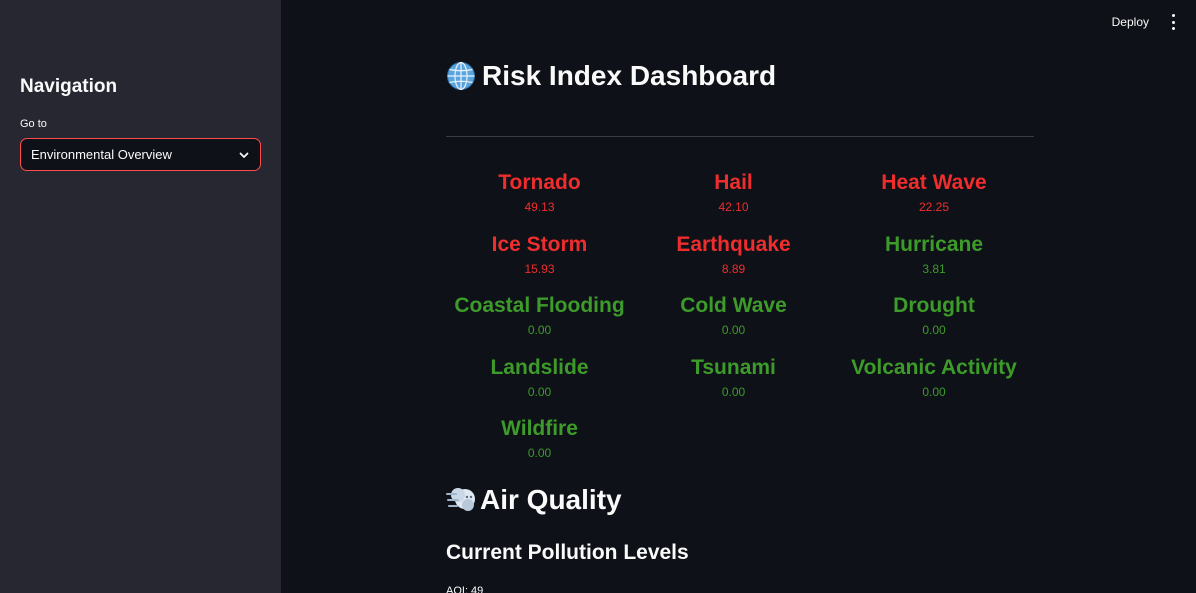 The image size is (1196, 593). Describe the element at coordinates (934, 367) in the screenshot. I see `risk-name: Volcanic Activity` at that location.